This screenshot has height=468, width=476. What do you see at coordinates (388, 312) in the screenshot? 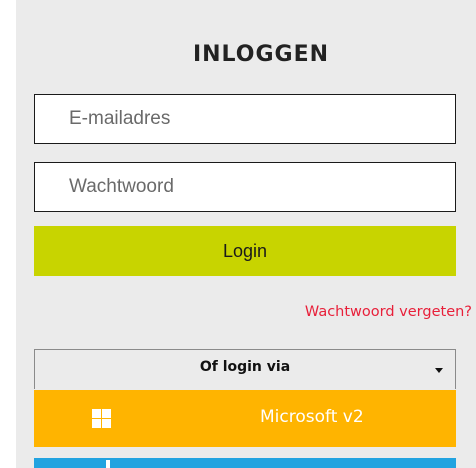
I see `forgot-password-link: Wachtwoord vergeten?` at bounding box center [388, 312].